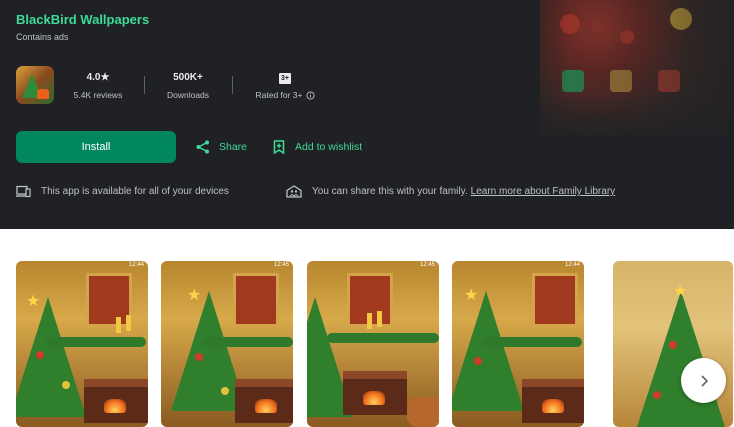 The height and width of the screenshot is (427, 734). Describe the element at coordinates (390, 191) in the screenshot. I see `family-text: You can share this with your family.` at that location.